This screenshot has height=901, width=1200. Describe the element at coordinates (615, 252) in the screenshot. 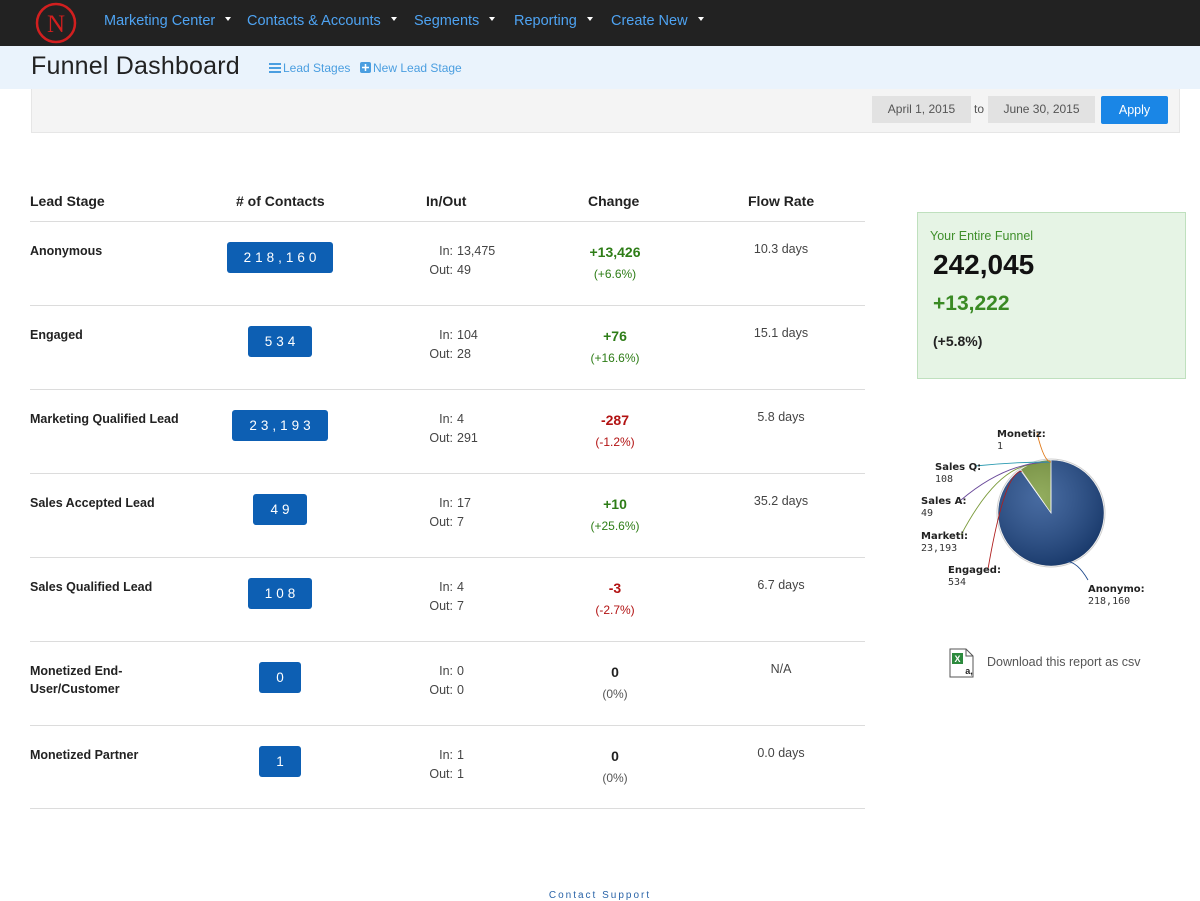

I see `change-value: +13,426` at that location.